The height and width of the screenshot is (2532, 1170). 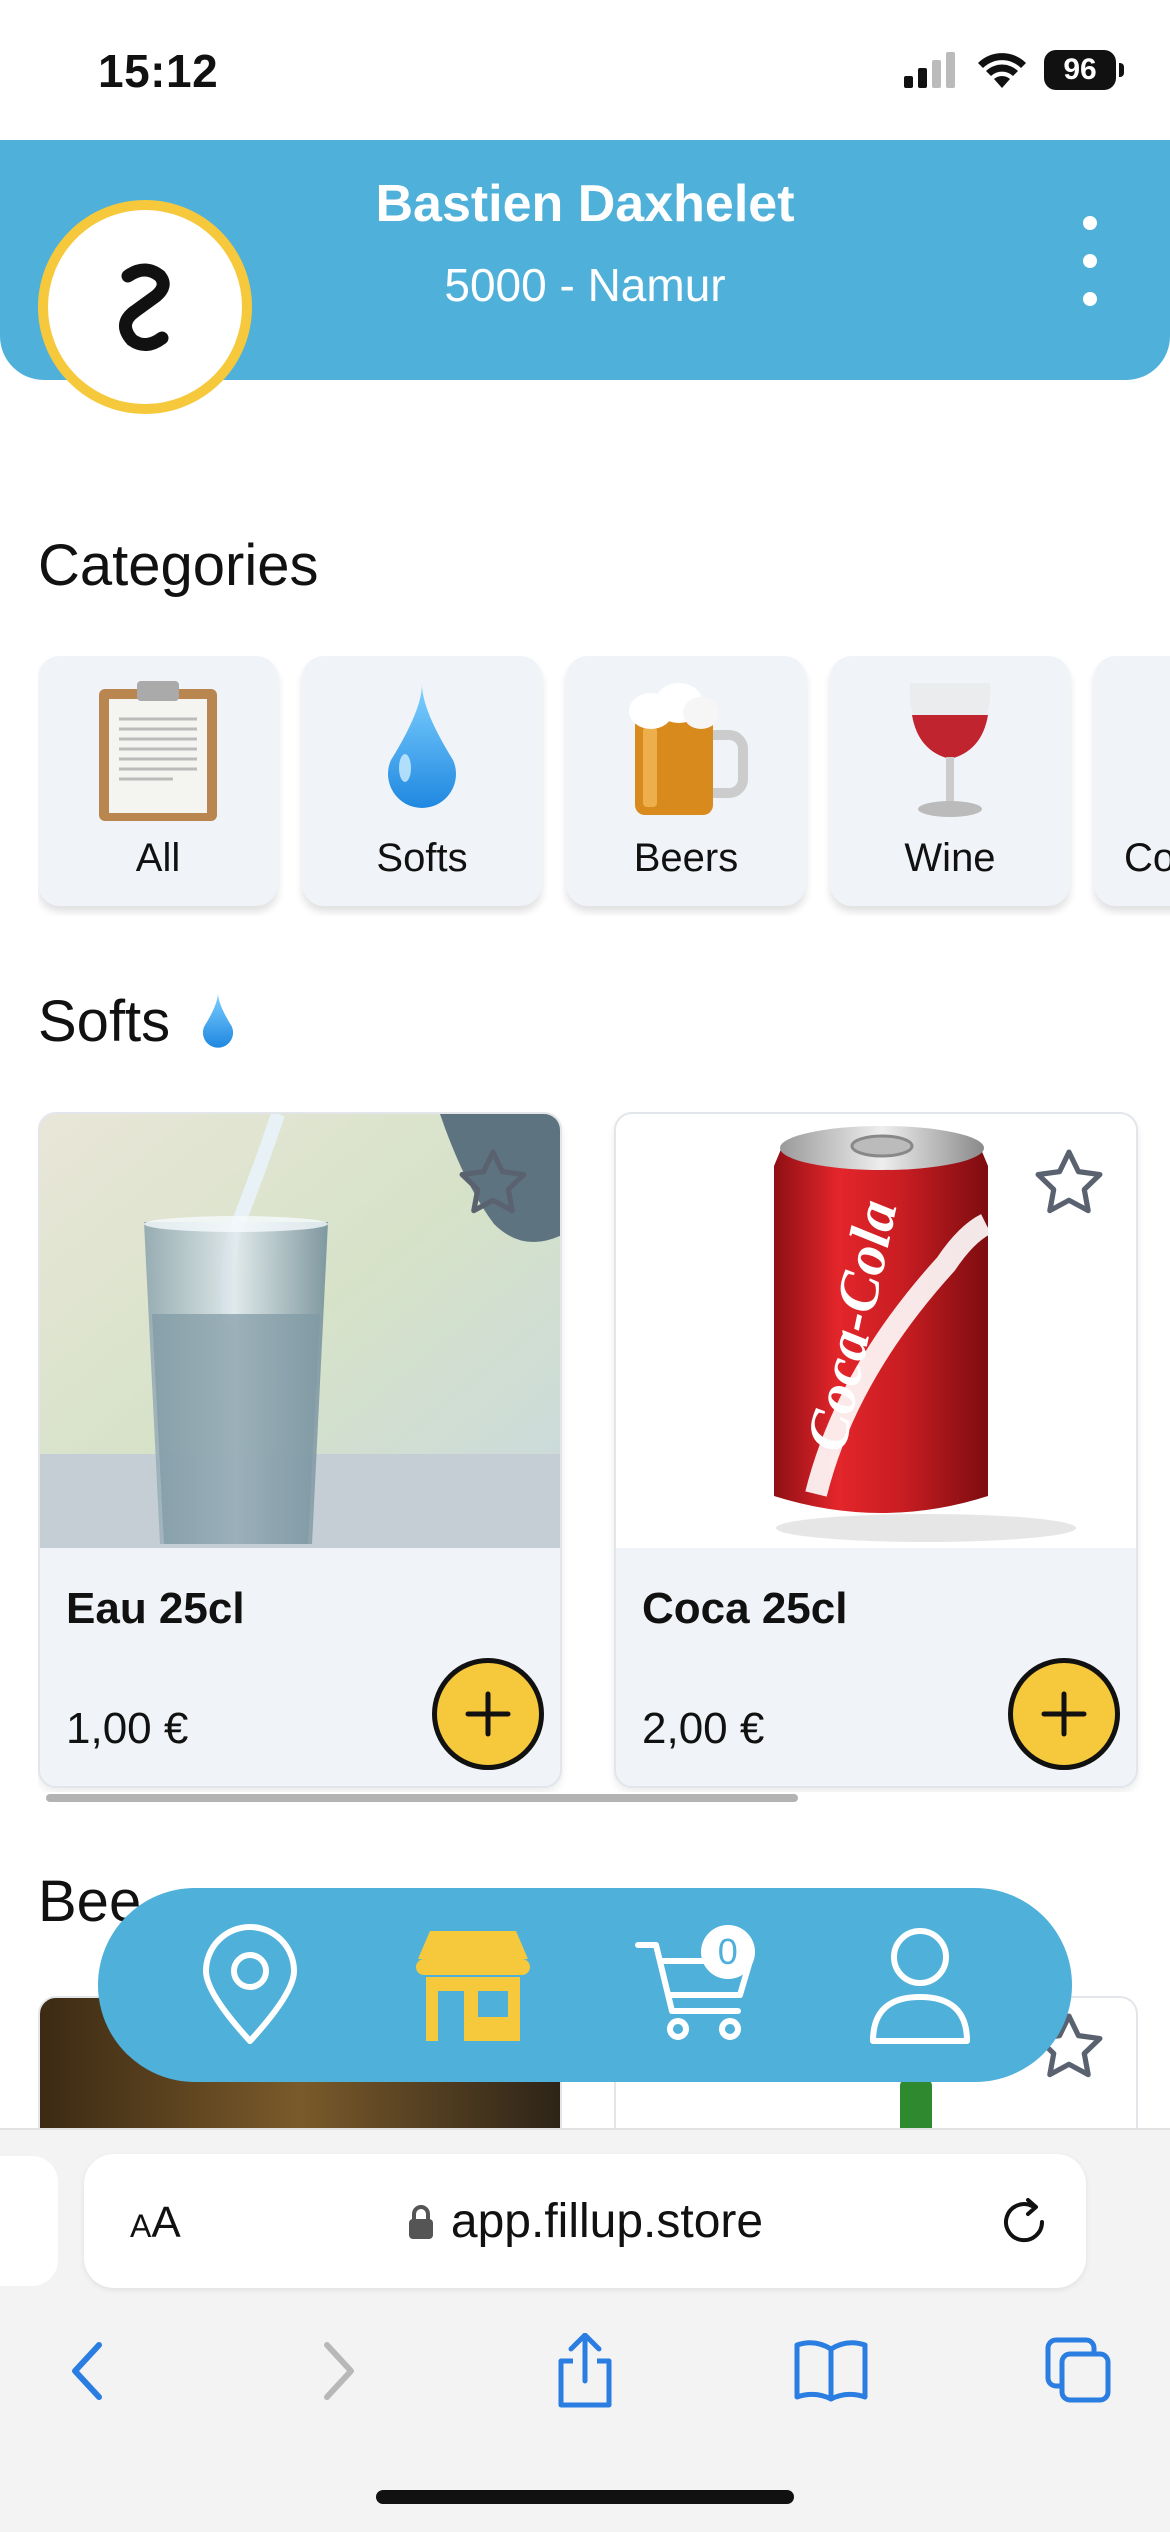 I want to click on url-display: app.fillup.store, so click(x=585, y=2221).